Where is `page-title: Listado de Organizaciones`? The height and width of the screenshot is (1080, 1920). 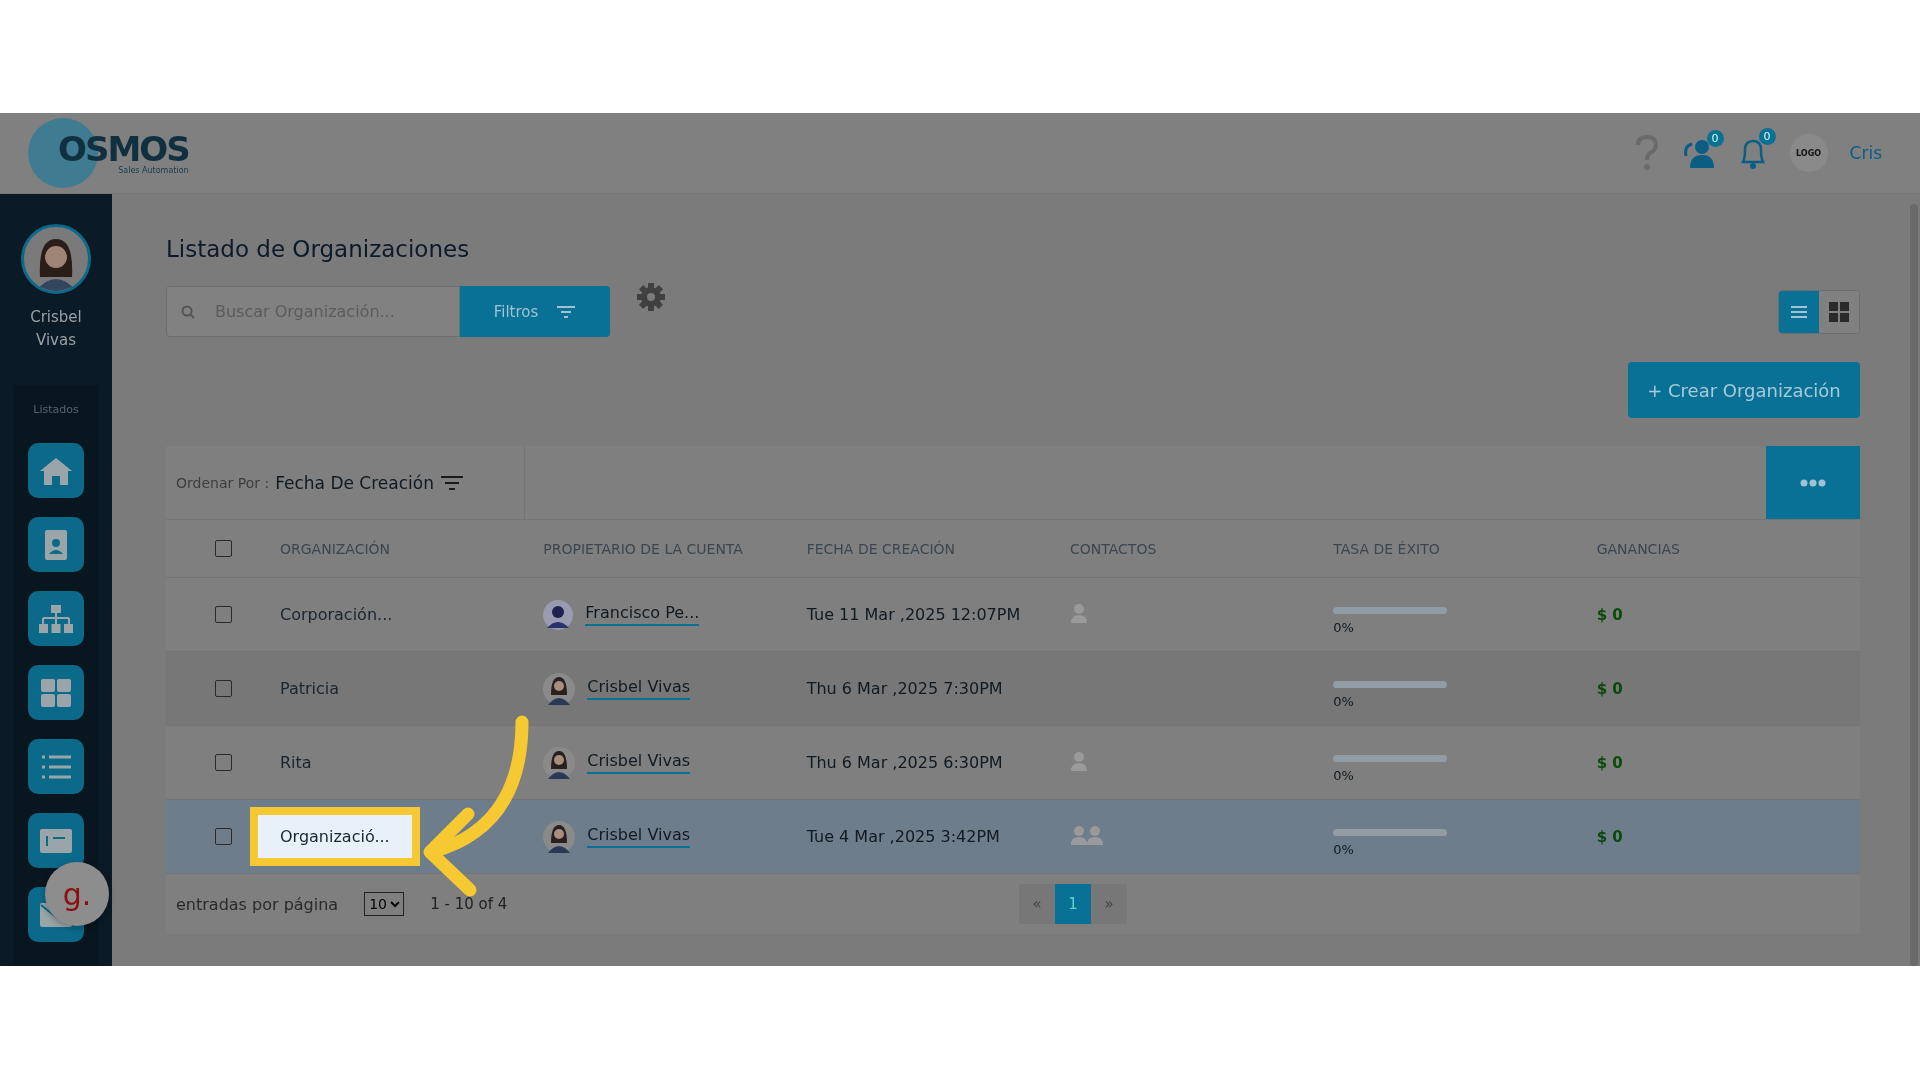 page-title: Listado de Organizaciones is located at coordinates (318, 249).